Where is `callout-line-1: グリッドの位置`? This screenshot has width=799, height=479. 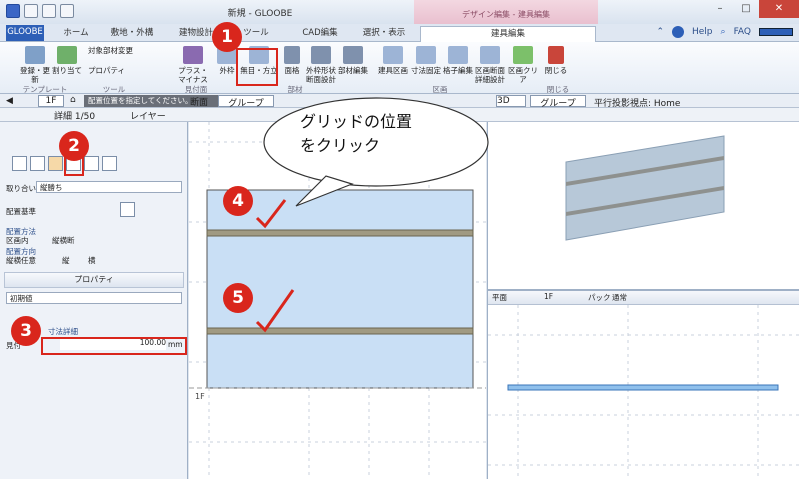
callout-line-1: グリッドの位置 is located at coordinates (356, 121).